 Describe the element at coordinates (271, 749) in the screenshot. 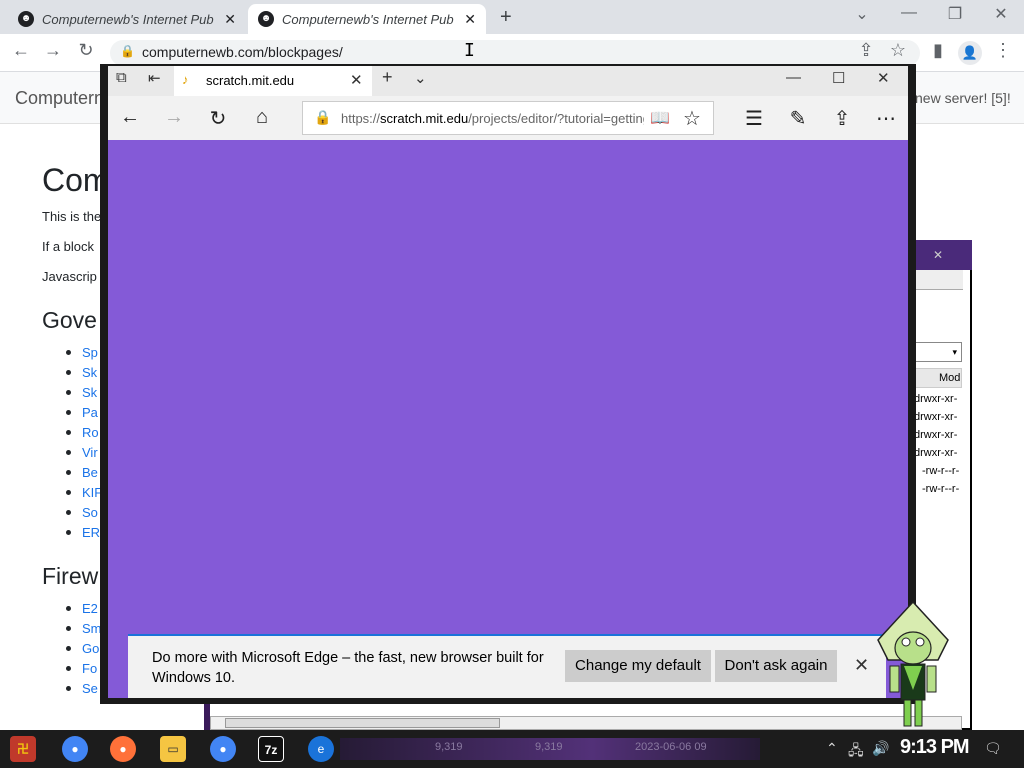

I see `7zip-icon: 7z` at that location.